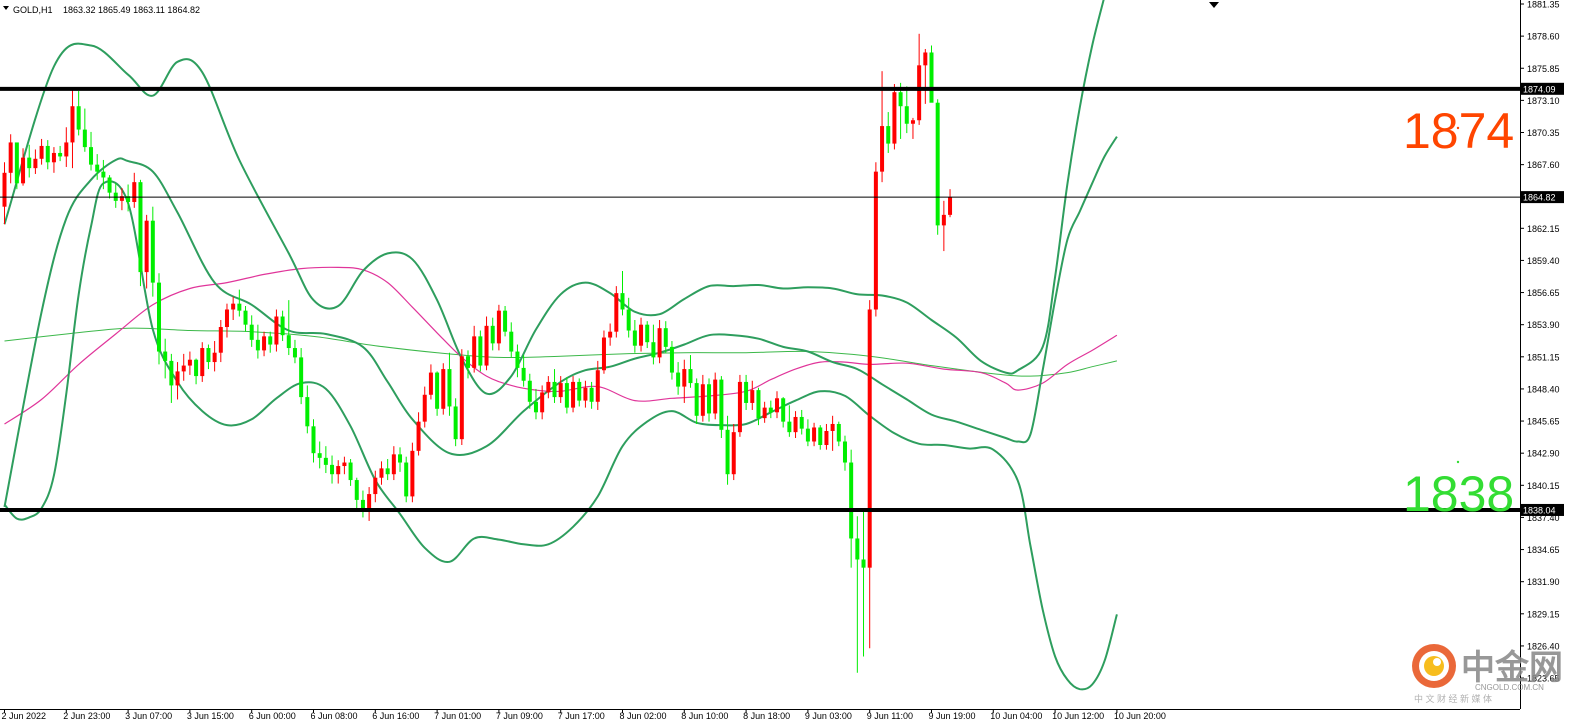 The height and width of the screenshot is (726, 1576). I want to click on time-tick-label: 6 Jun 00:00, so click(272, 716).